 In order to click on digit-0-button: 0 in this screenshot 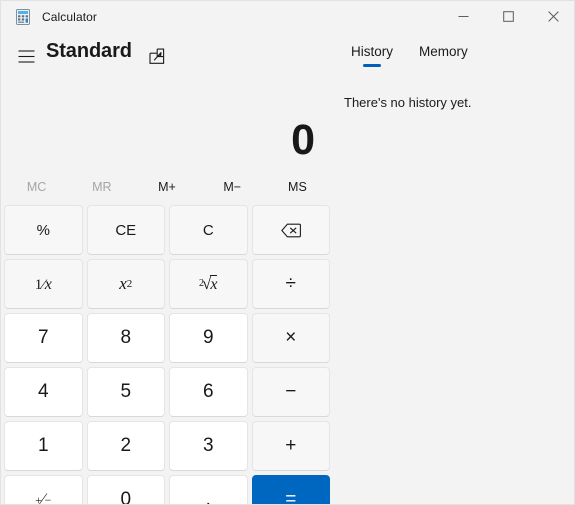, I will do `click(125, 490)`.